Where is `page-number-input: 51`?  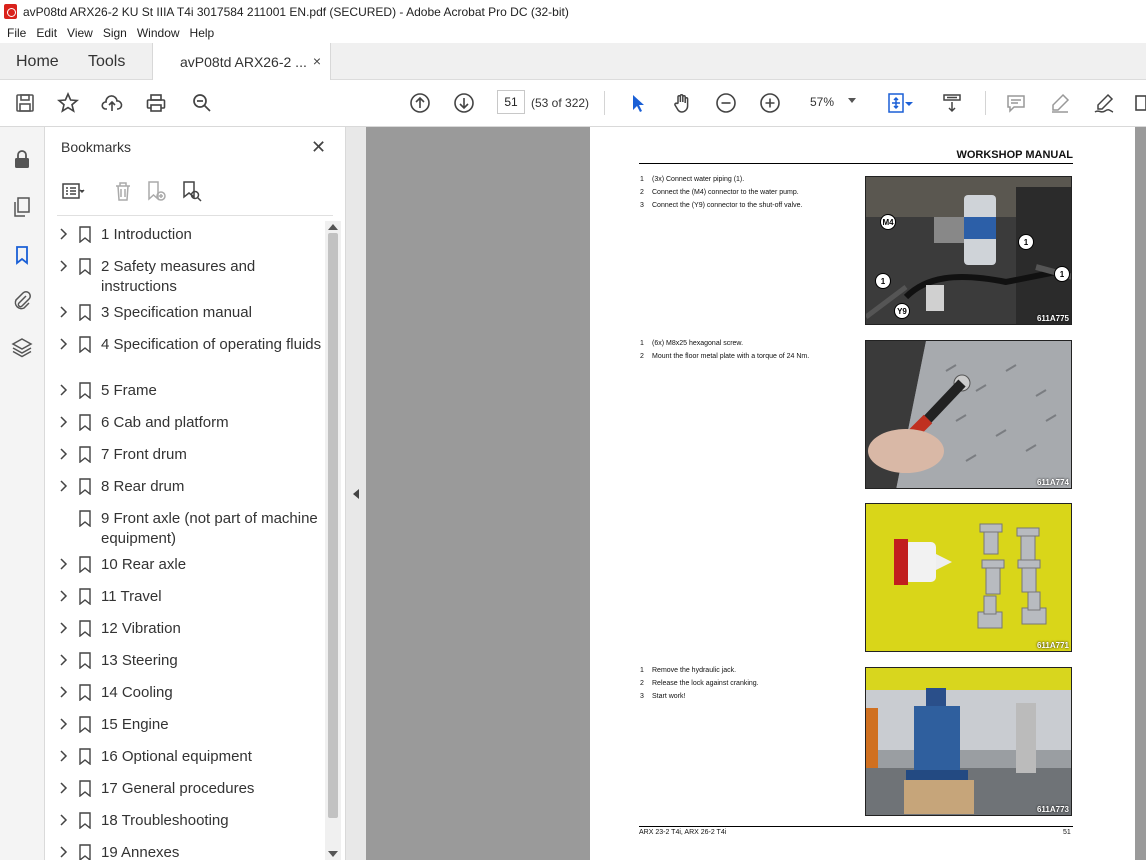
page-number-input: 51 is located at coordinates (511, 102).